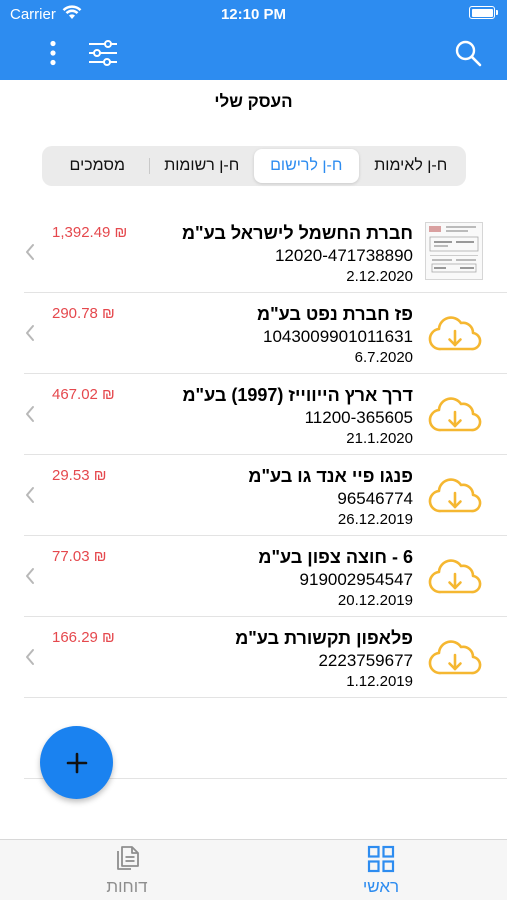 The width and height of the screenshot is (507, 900). What do you see at coordinates (83, 637) in the screenshot?
I see `invoice-amount: 166.29 ₪` at bounding box center [83, 637].